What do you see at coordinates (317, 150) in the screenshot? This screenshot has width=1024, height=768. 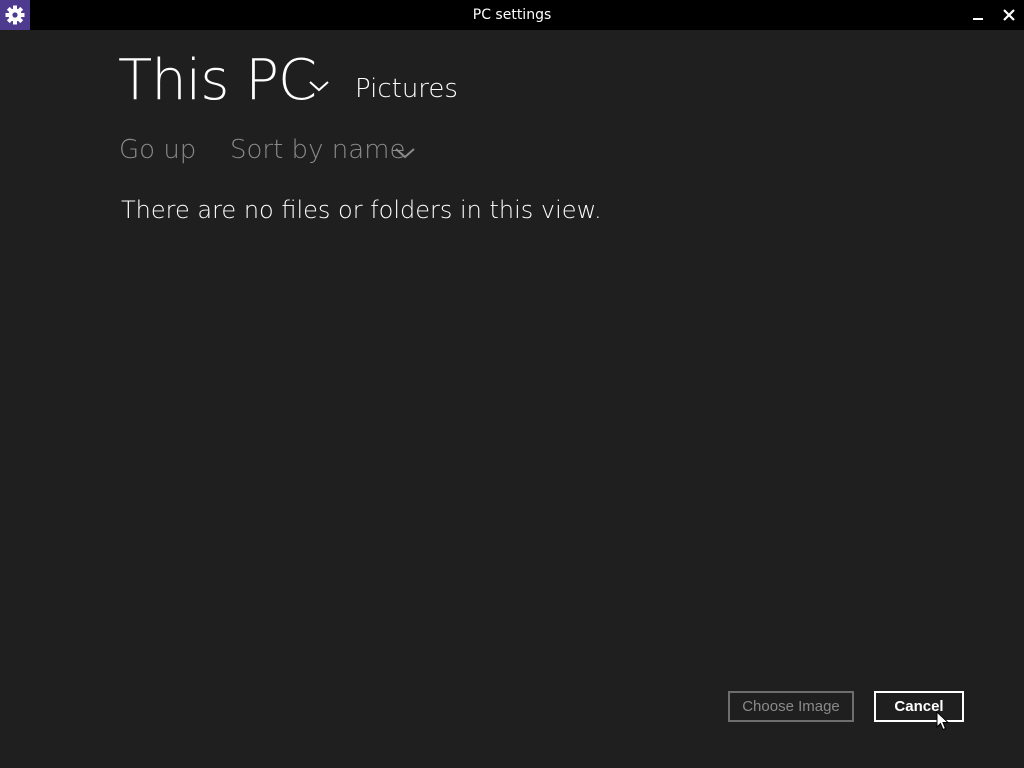 I see `sort-by-button: Sort by name` at bounding box center [317, 150].